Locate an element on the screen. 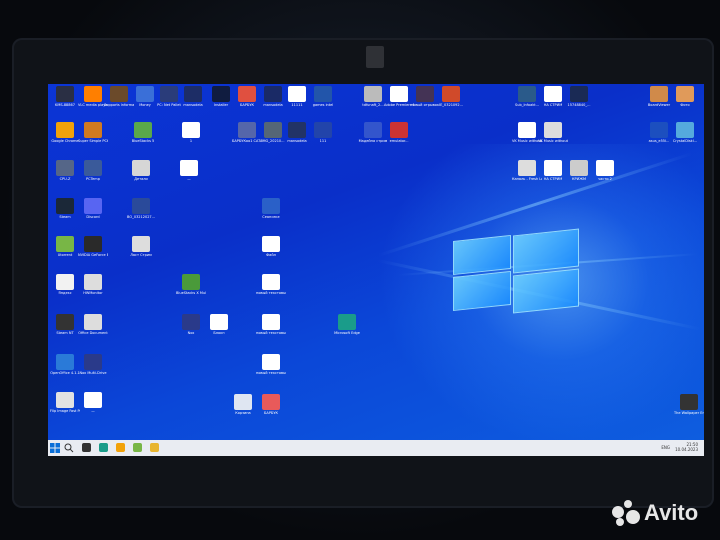 This screenshot has width=720, height=540. desktop-icon-label: The Wallpaper Engine Fallout Pro is located at coordinates (689, 413).